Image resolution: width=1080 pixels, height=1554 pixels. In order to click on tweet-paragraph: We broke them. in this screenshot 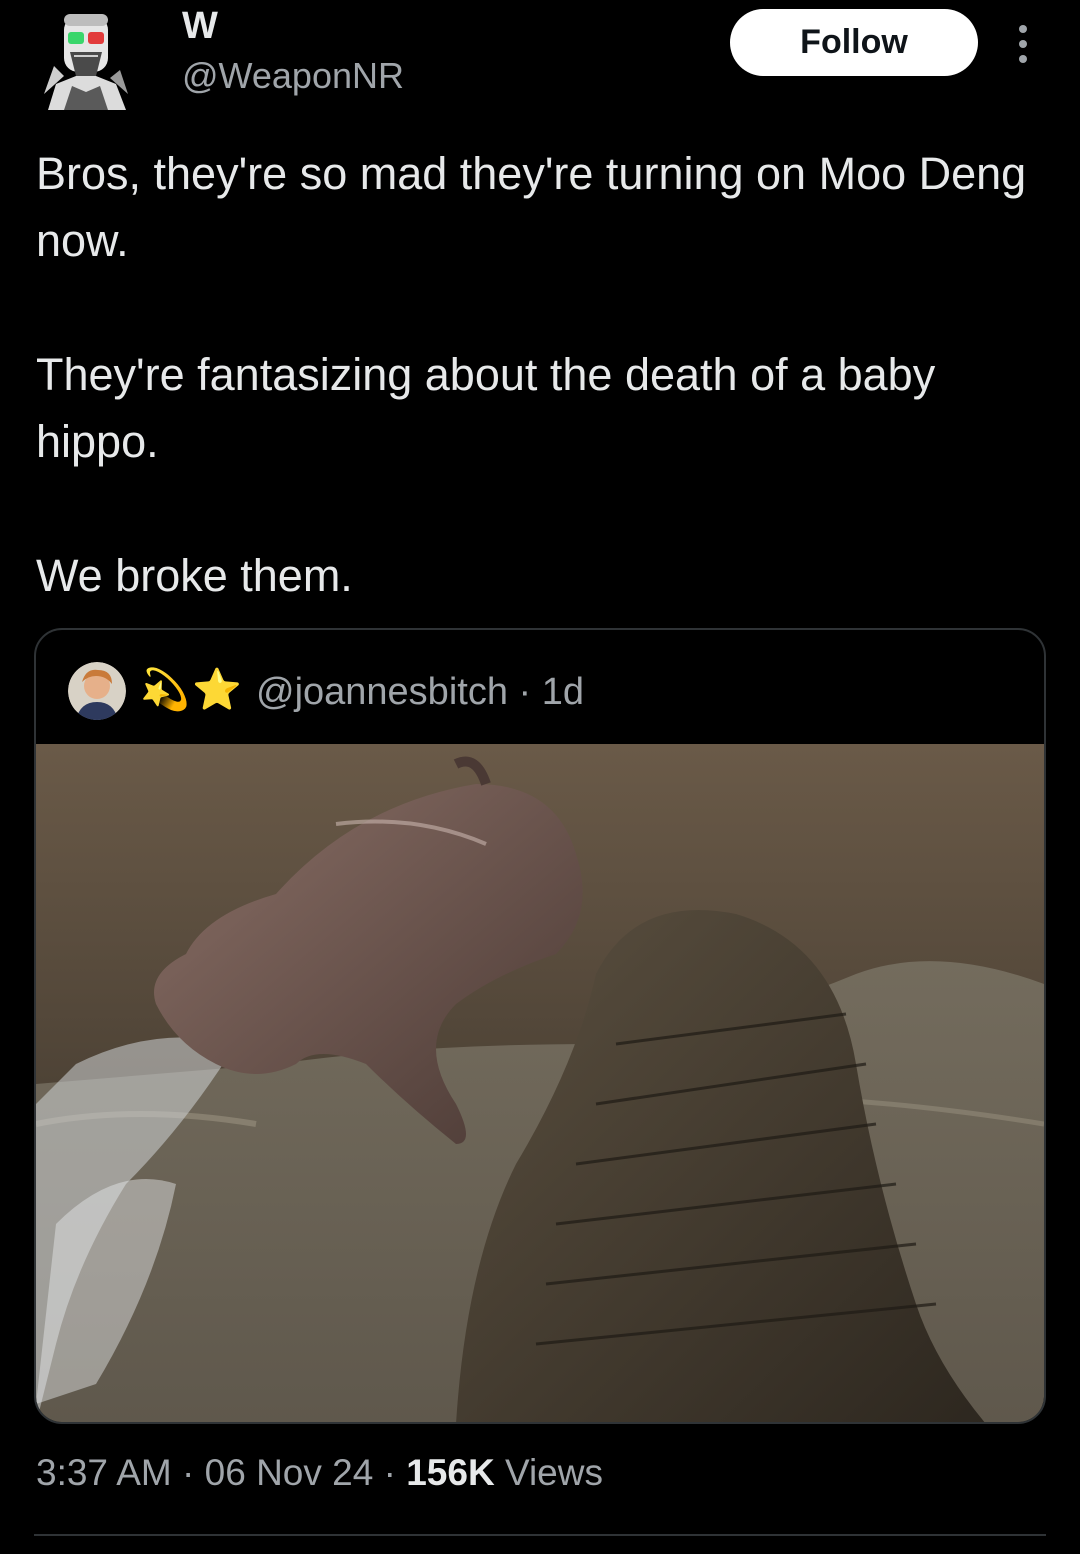, I will do `click(194, 575)`.